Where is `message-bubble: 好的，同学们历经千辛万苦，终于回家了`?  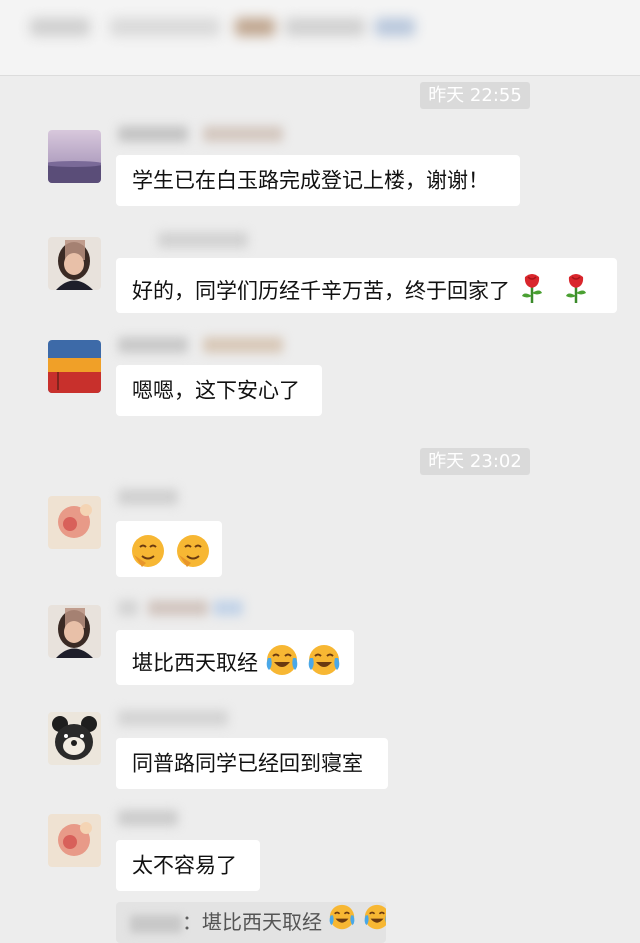
message-bubble: 好的，同学们历经千辛万苦，终于回家了 is located at coordinates (366, 285).